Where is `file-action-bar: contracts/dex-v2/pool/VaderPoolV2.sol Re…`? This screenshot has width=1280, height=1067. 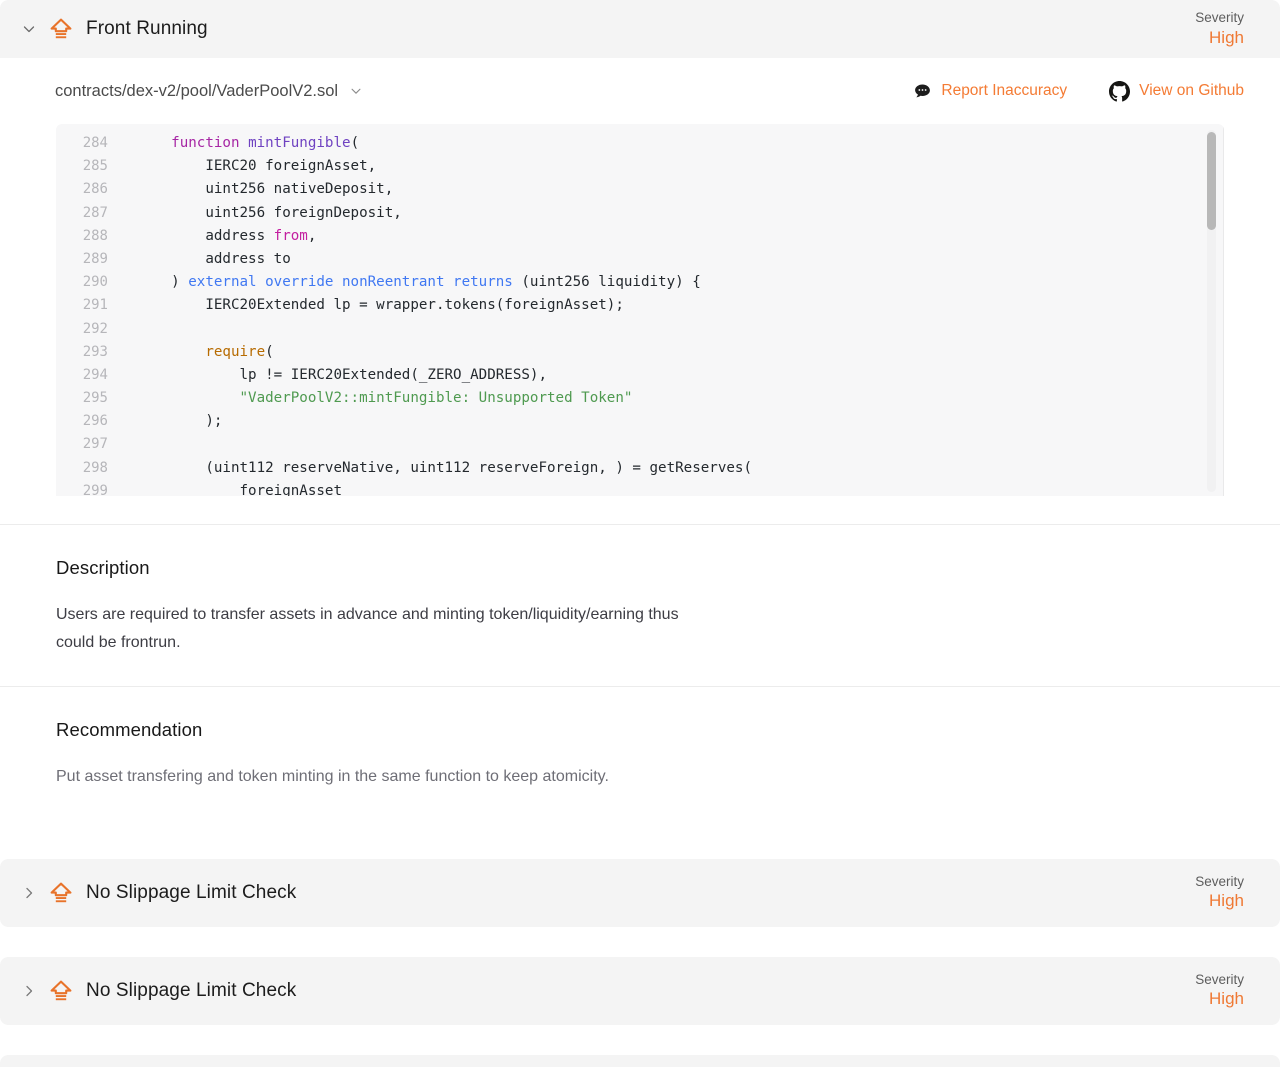
file-action-bar: contracts/dex-v2/pool/VaderPoolV2.sol Re… is located at coordinates (640, 91).